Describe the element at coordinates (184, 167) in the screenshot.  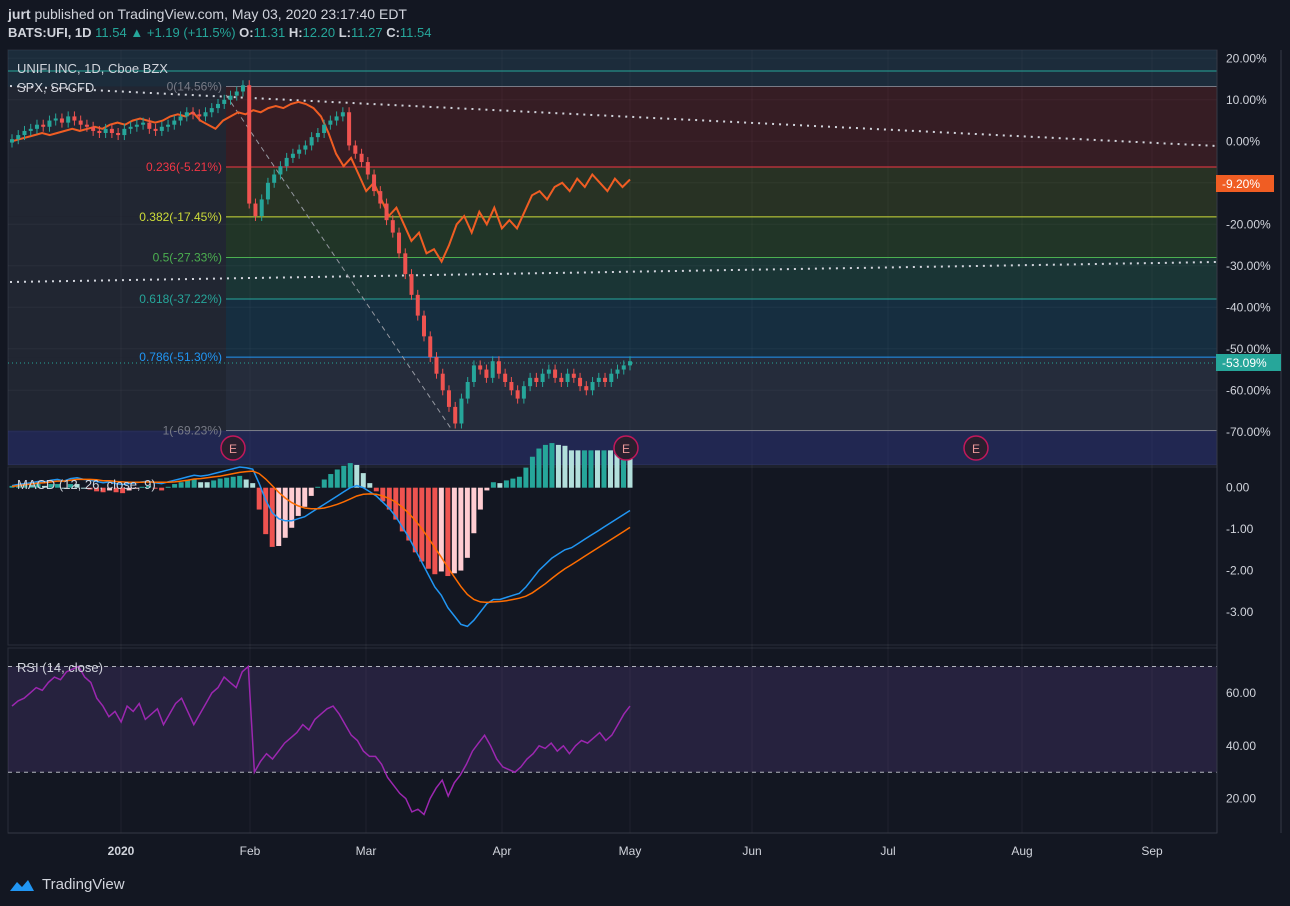
I see `fib-level-label: 0.236(-5.21%)` at that location.